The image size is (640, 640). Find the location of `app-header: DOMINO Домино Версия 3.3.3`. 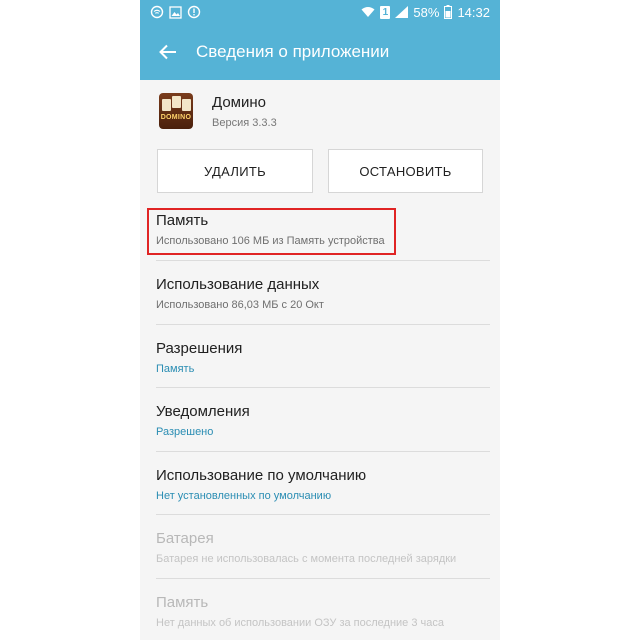

app-header: DOMINO Домино Версия 3.3.3 is located at coordinates (320, 114).